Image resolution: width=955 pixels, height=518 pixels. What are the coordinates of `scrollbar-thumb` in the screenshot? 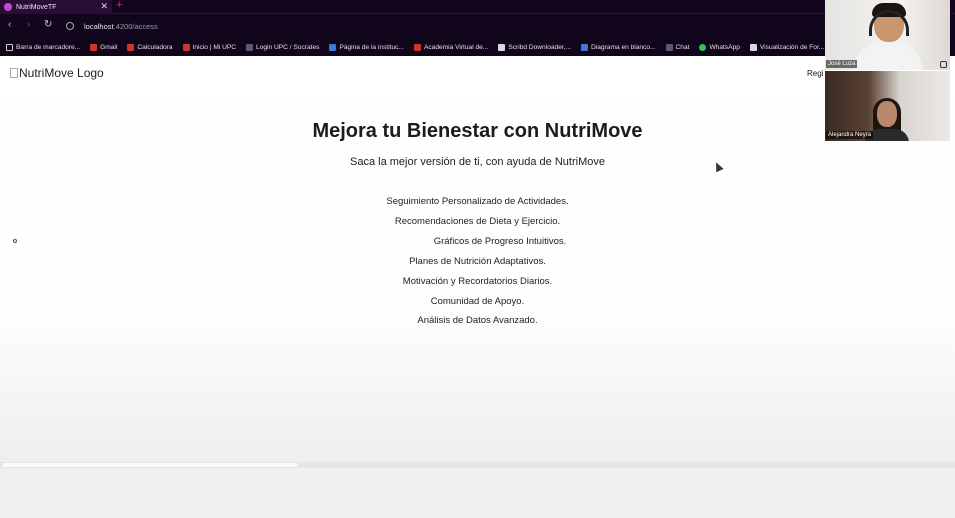 It's located at (150, 465).